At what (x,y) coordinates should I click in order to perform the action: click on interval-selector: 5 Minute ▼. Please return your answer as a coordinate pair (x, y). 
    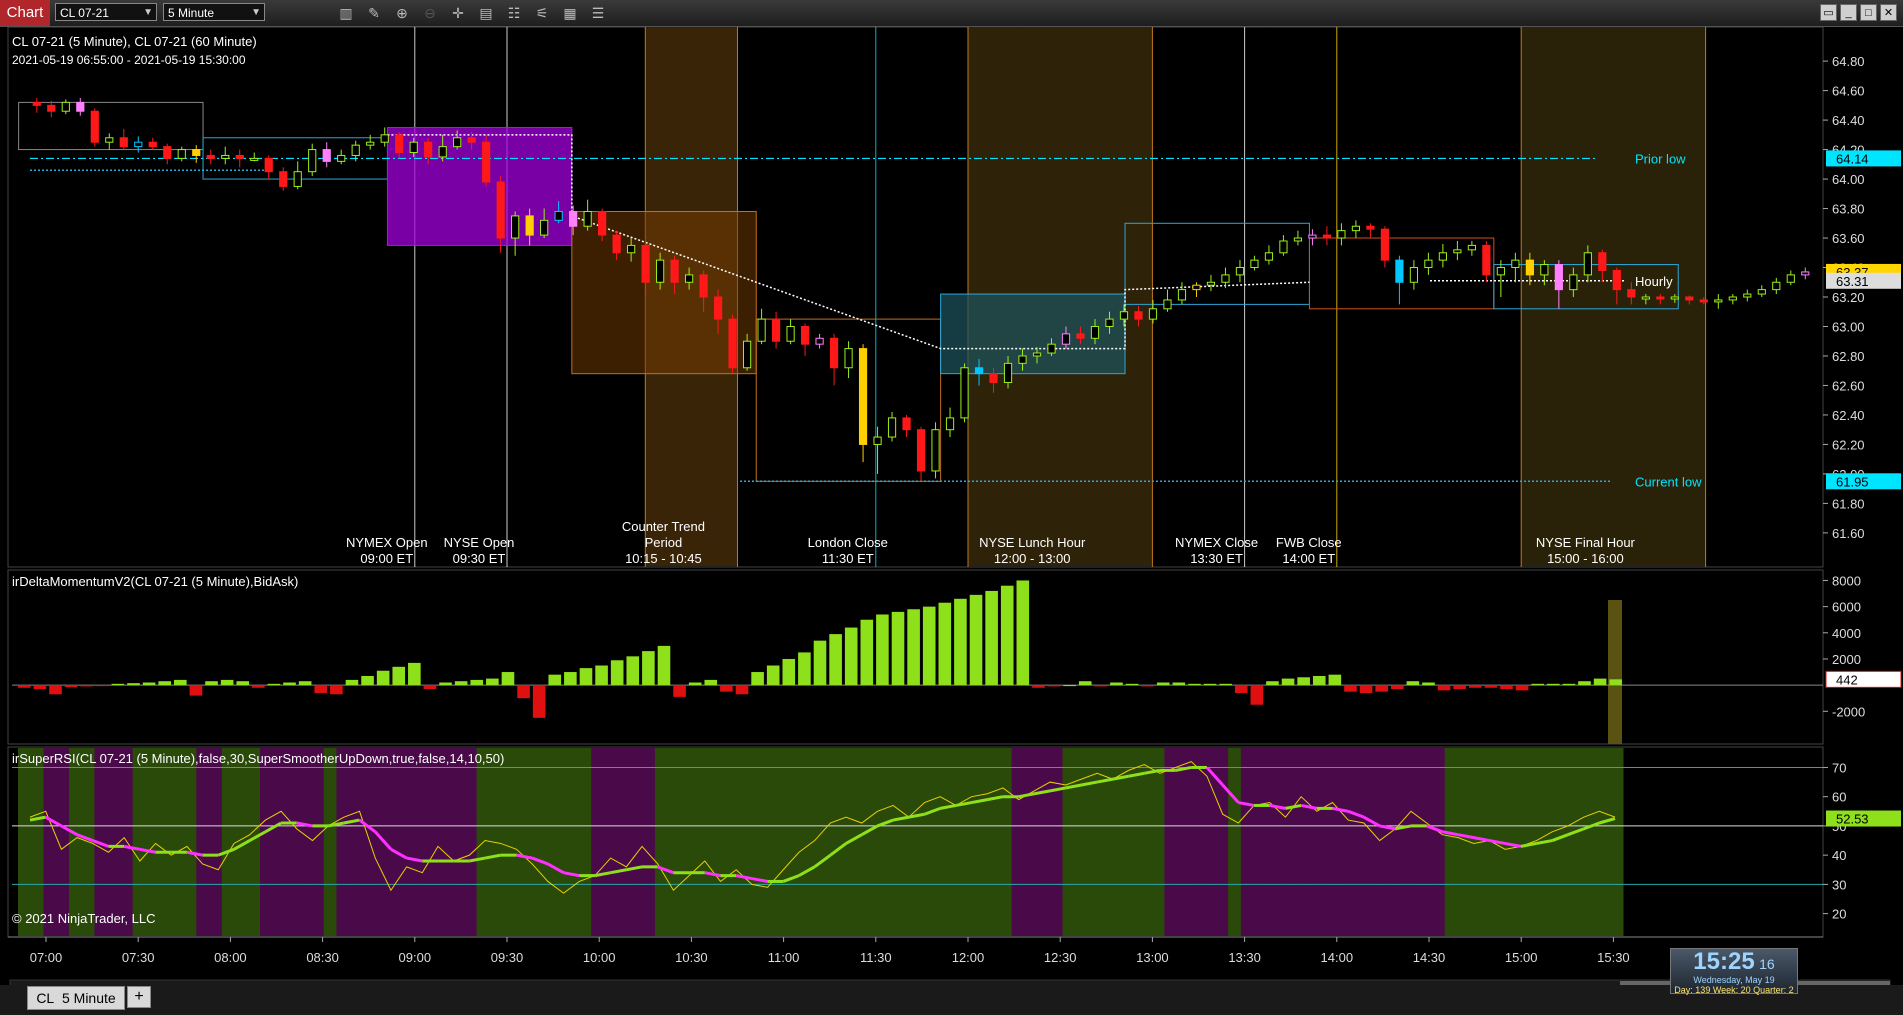
    Looking at the image, I should click on (214, 12).